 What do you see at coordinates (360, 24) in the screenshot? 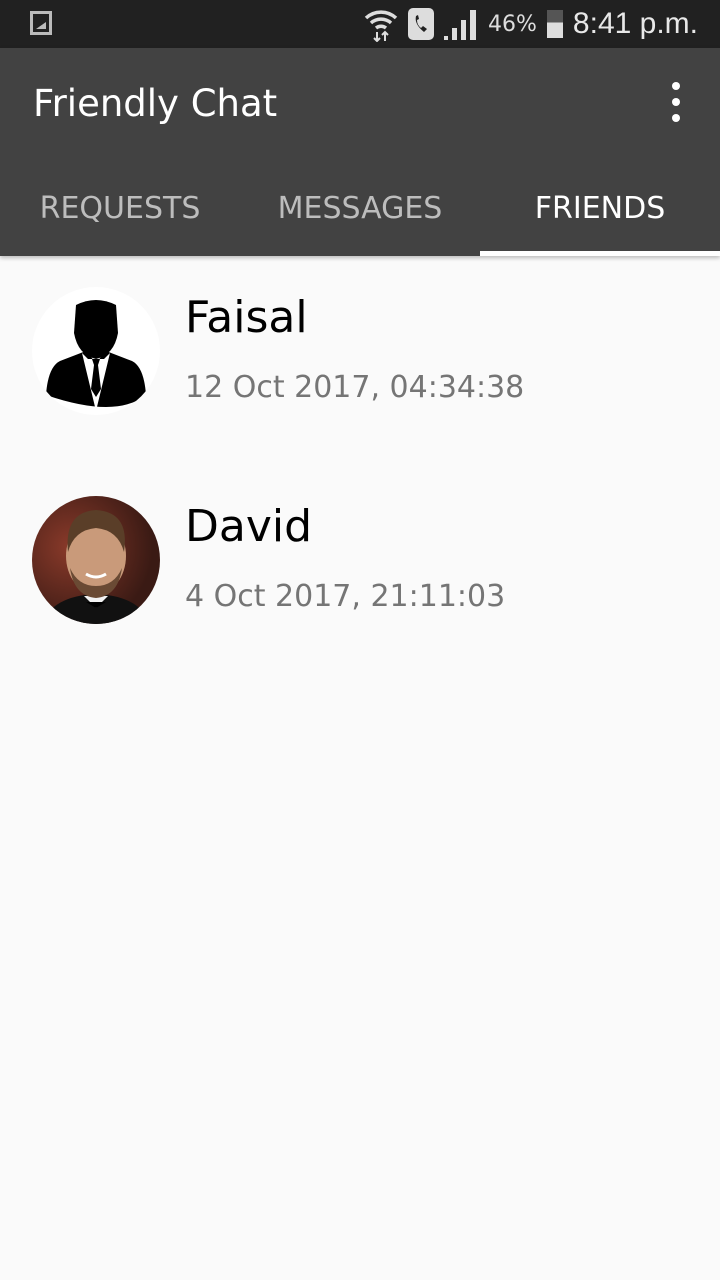
I see `status-bar: 46% 8:41 p.m.` at bounding box center [360, 24].